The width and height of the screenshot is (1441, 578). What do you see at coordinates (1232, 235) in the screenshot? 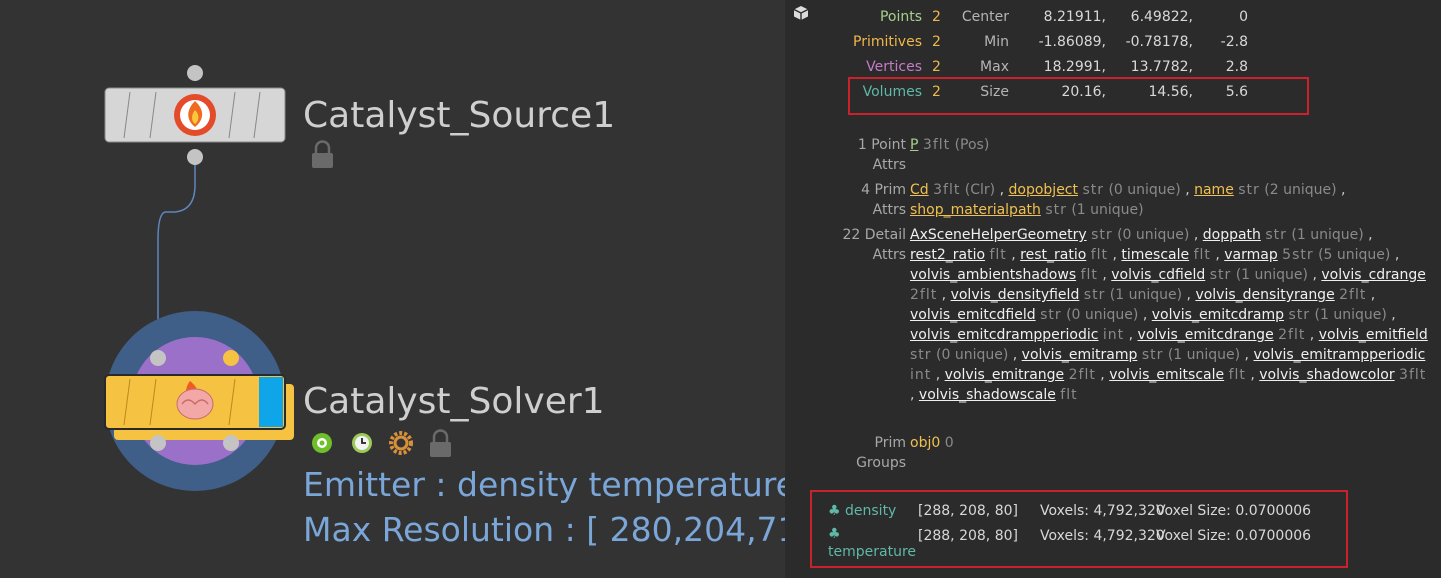
I see `attr-doppath: doppath` at bounding box center [1232, 235].